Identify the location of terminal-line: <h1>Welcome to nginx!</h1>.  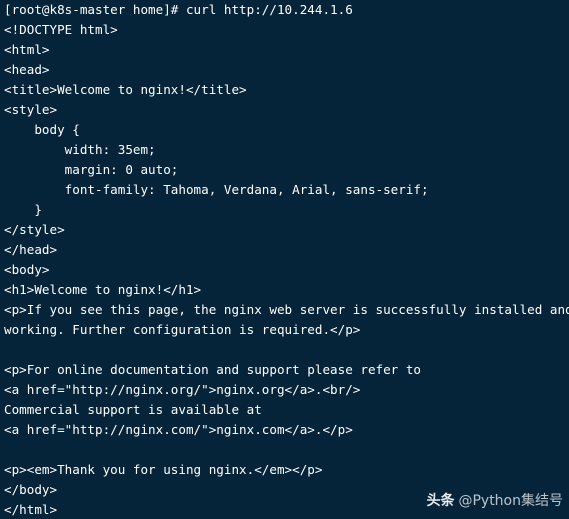
(103, 289).